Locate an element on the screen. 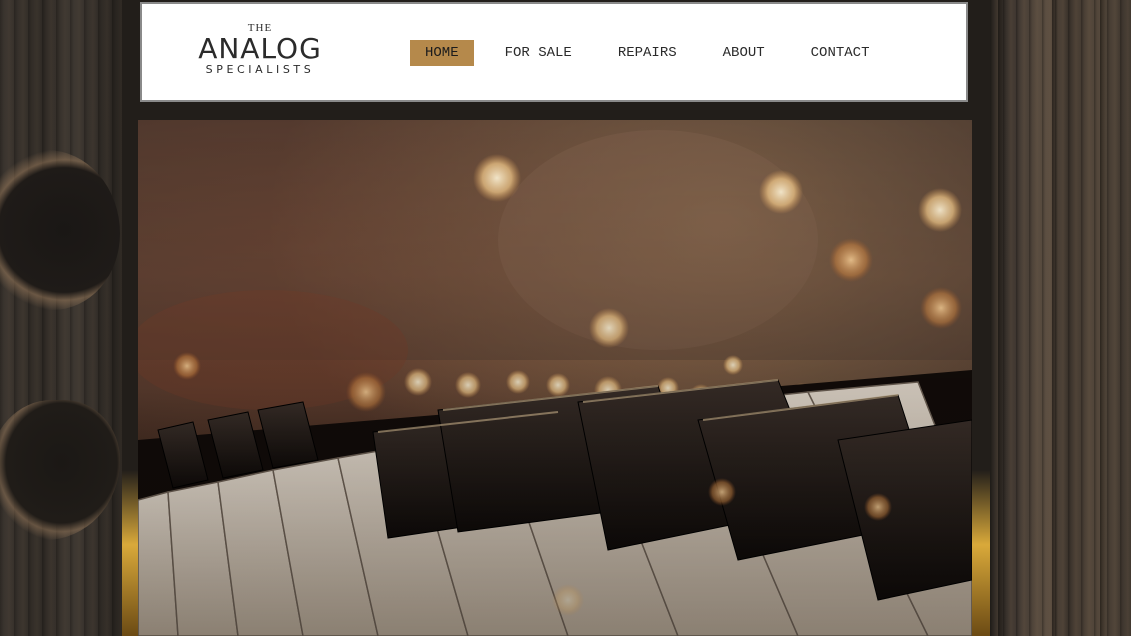 Image resolution: width=1131 pixels, height=636 pixels. nav-item-about: ABOUT is located at coordinates (744, 53).